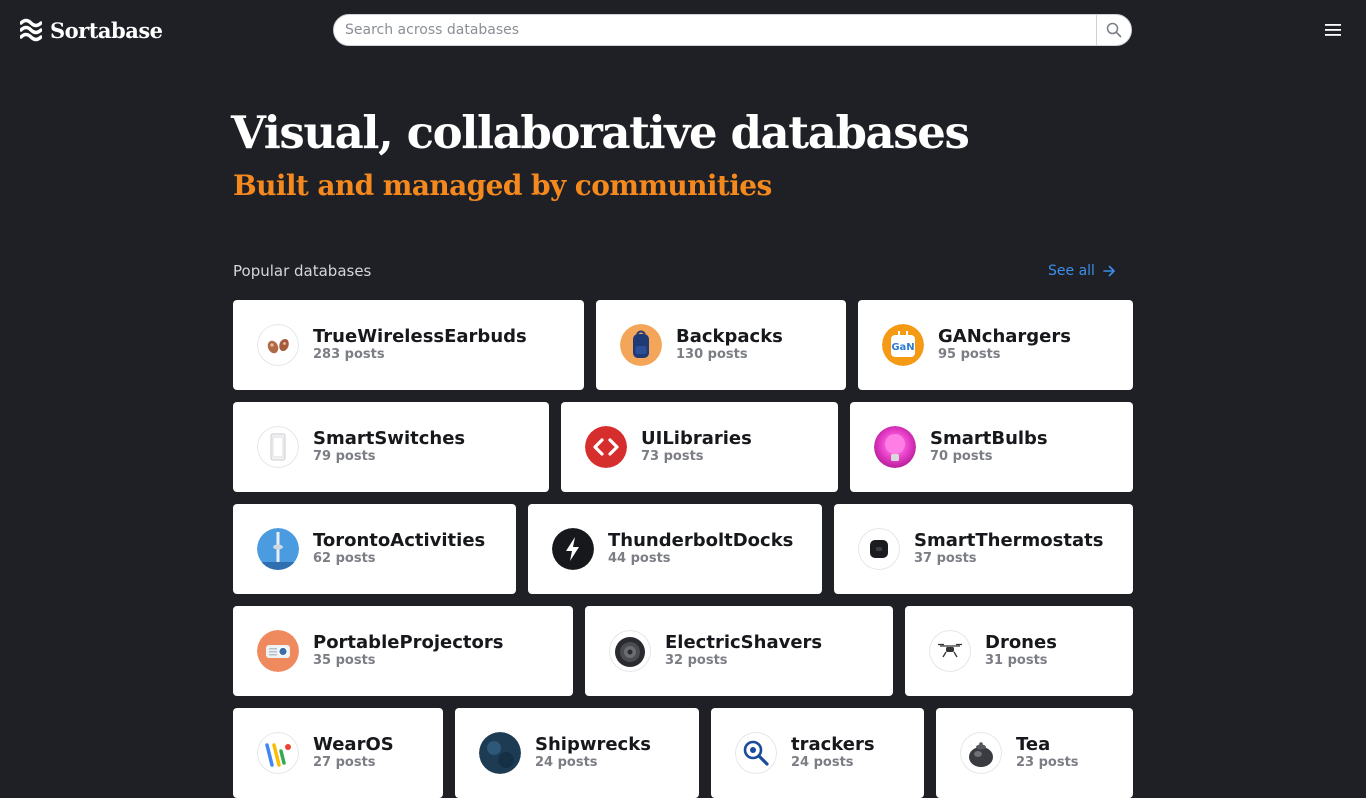  I want to click on top-bar: Sortabase, so click(683, 30).